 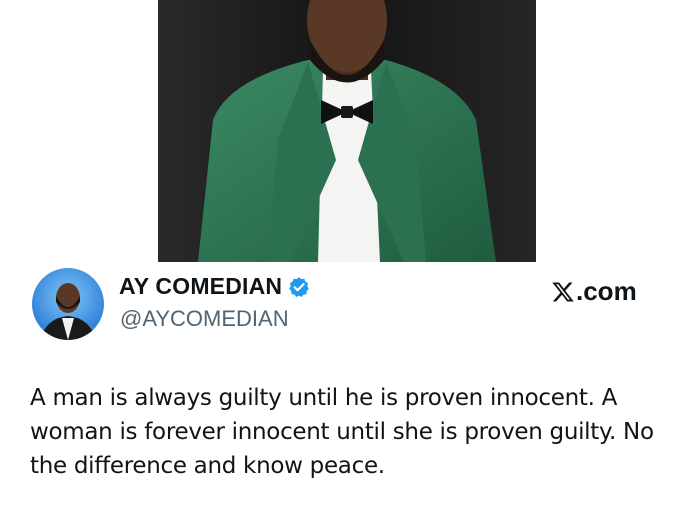 What do you see at coordinates (563, 292) in the screenshot?
I see `x-logo-icon` at bounding box center [563, 292].